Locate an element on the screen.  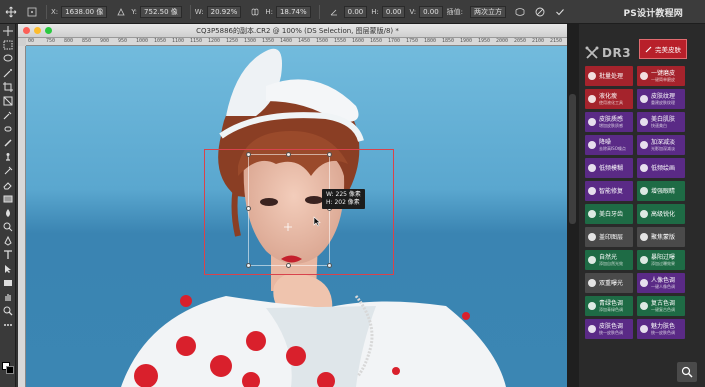
path-select-icon is located at coordinates (8, 269).